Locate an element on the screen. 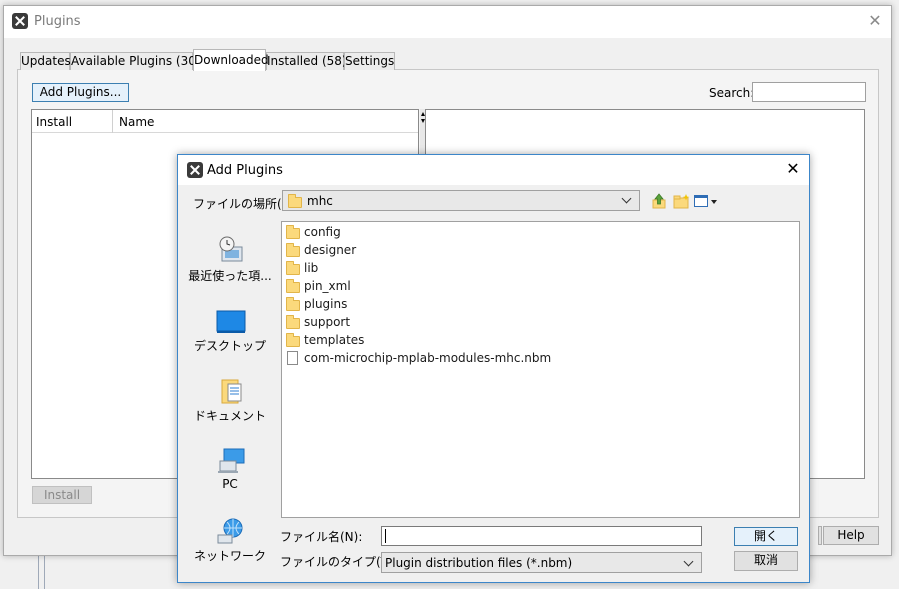 This screenshot has width=899, height=589. open-button: 開く is located at coordinates (766, 536).